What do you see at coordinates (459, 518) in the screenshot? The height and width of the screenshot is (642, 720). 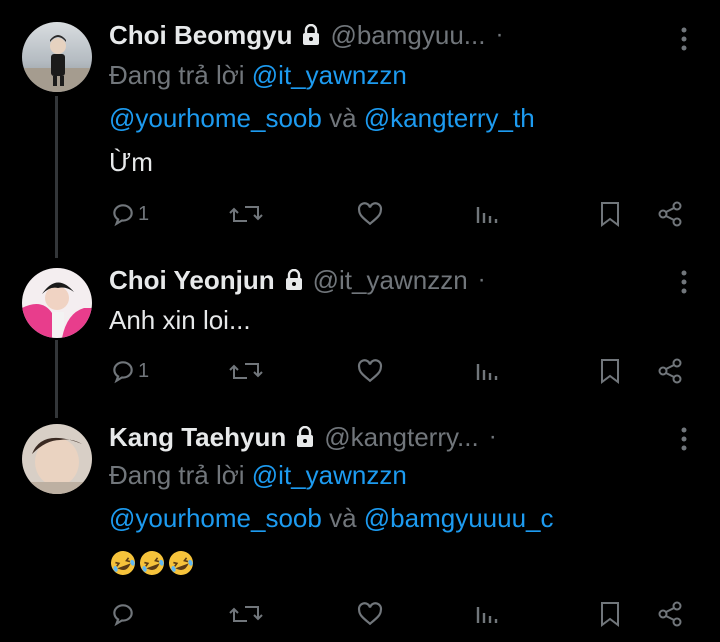 I see `mention-link: @bamgyuuuu_c` at bounding box center [459, 518].